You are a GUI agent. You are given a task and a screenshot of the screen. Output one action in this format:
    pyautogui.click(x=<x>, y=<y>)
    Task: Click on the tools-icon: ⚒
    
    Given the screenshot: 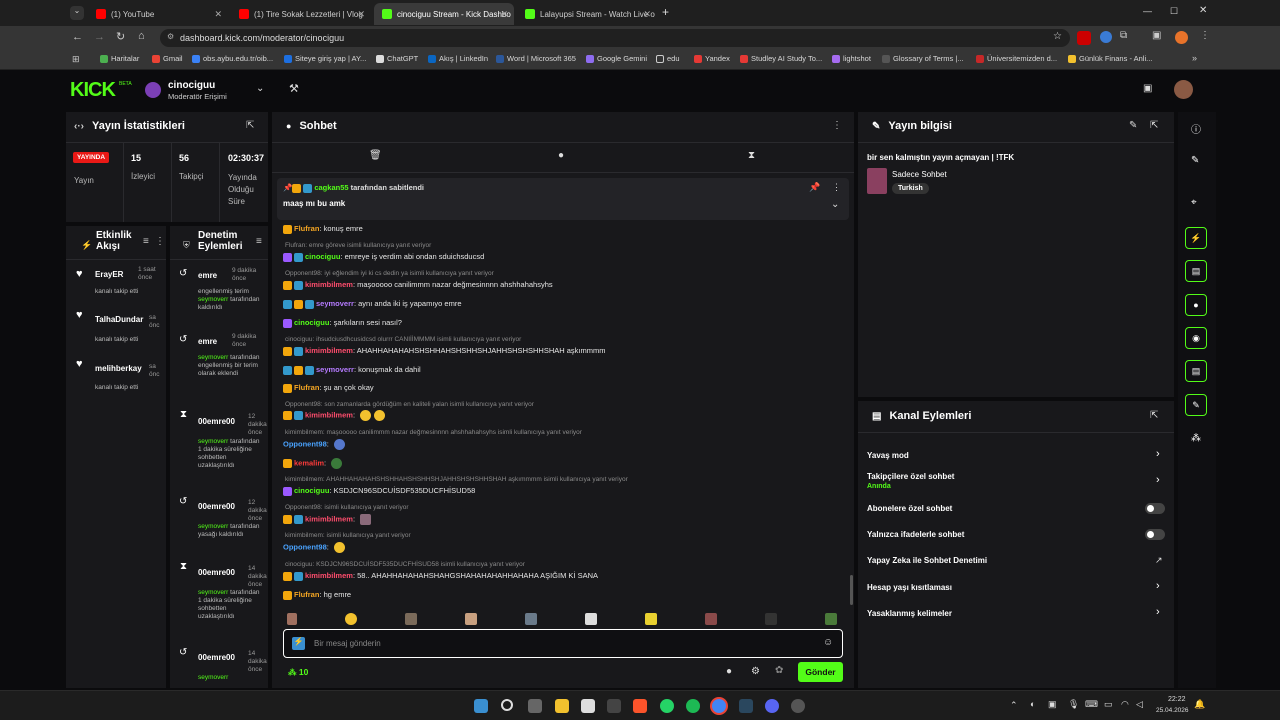 What is the action you would take?
    pyautogui.click(x=294, y=88)
    